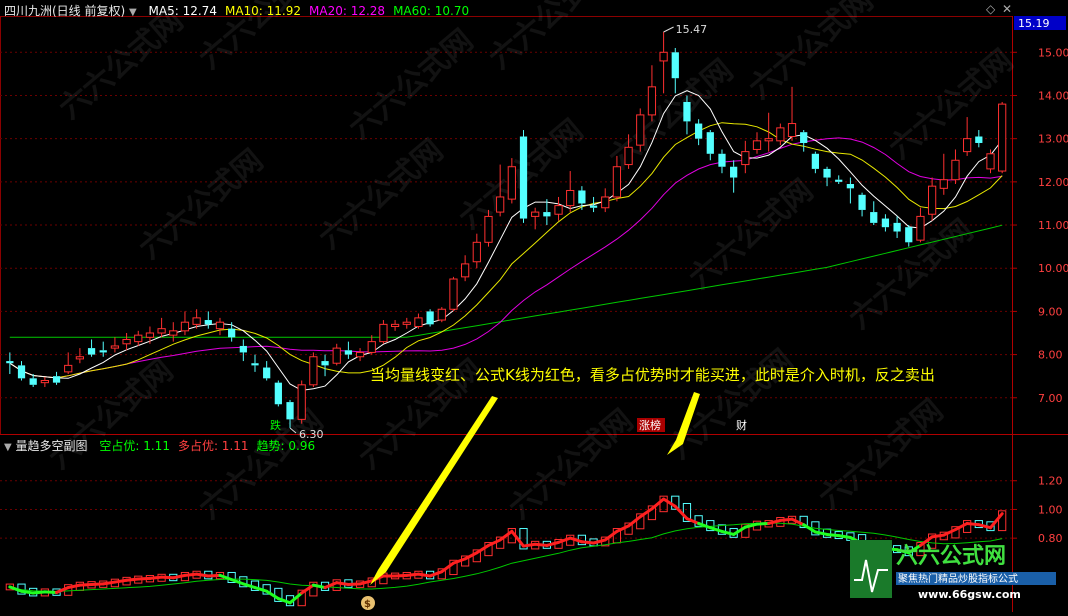 This screenshot has width=1068, height=616. What do you see at coordinates (431, 11) in the screenshot?
I see `ma-label-3: MA60: 10.70` at bounding box center [431, 11].